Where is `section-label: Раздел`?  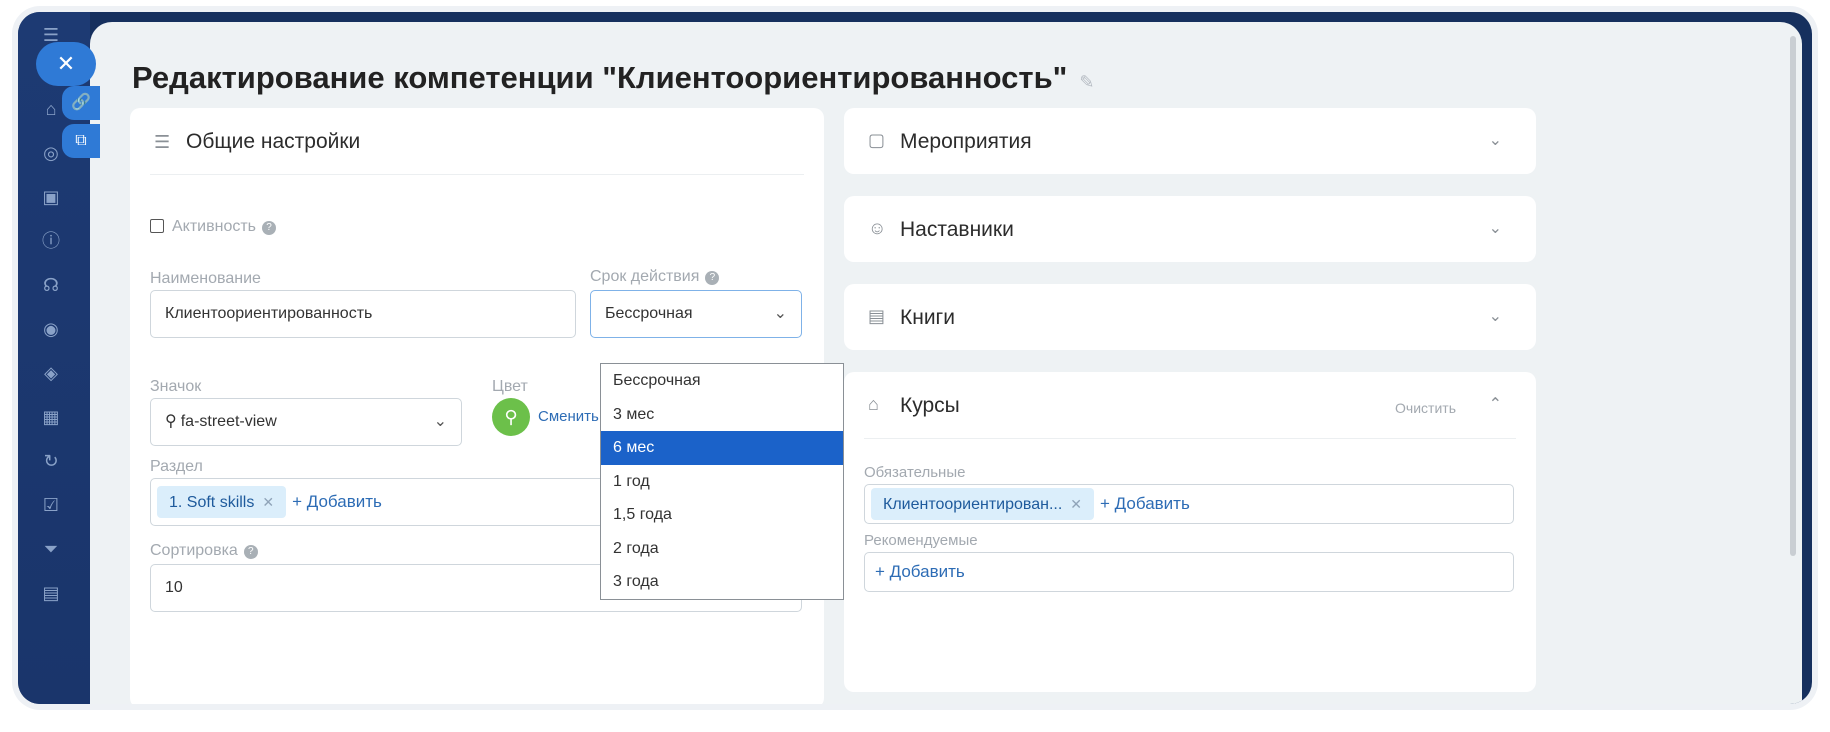
section-label: Раздел is located at coordinates (176, 466).